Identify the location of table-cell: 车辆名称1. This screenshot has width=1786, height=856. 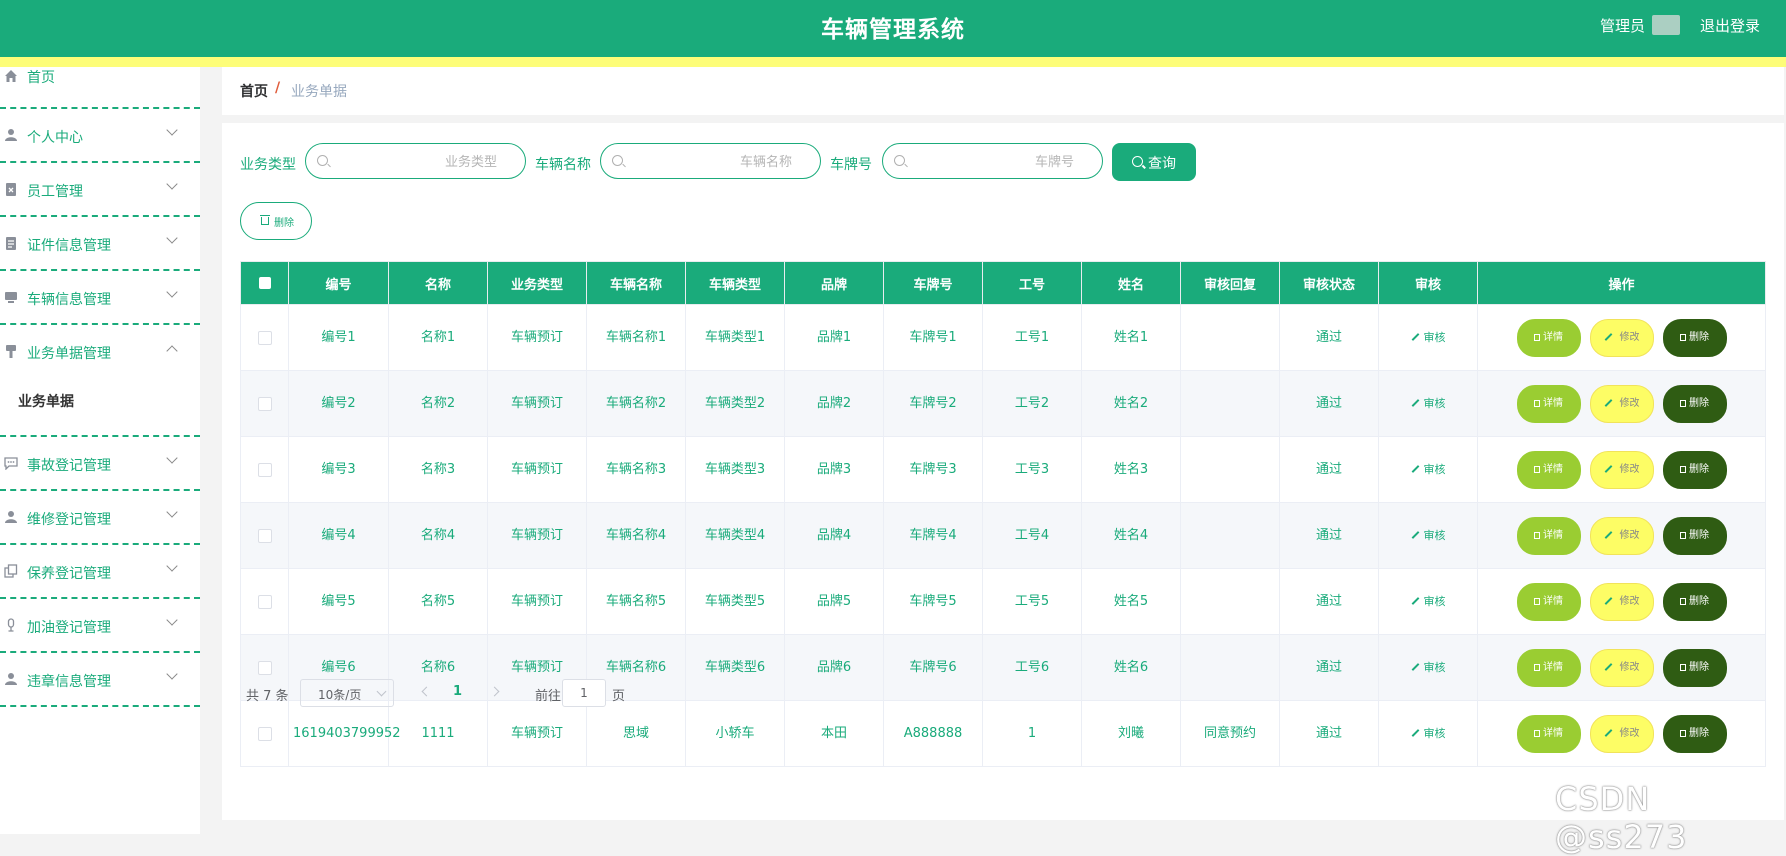
(636, 337).